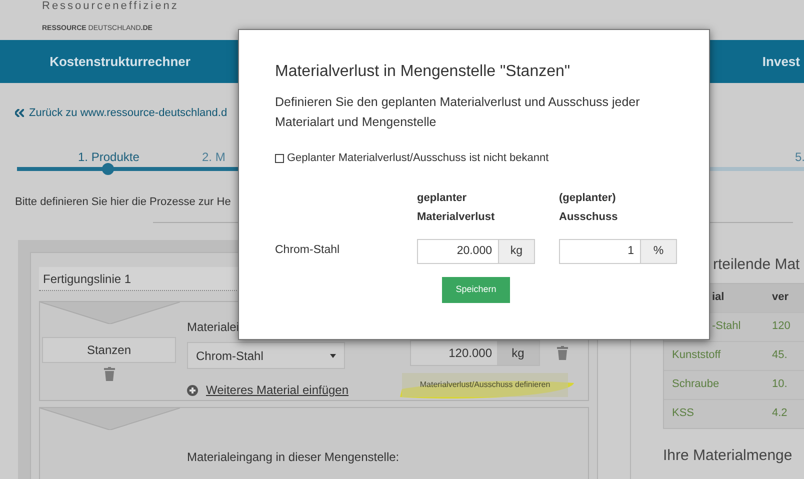  I want to click on column-header: (geplanter) Ausschuss, so click(589, 207).